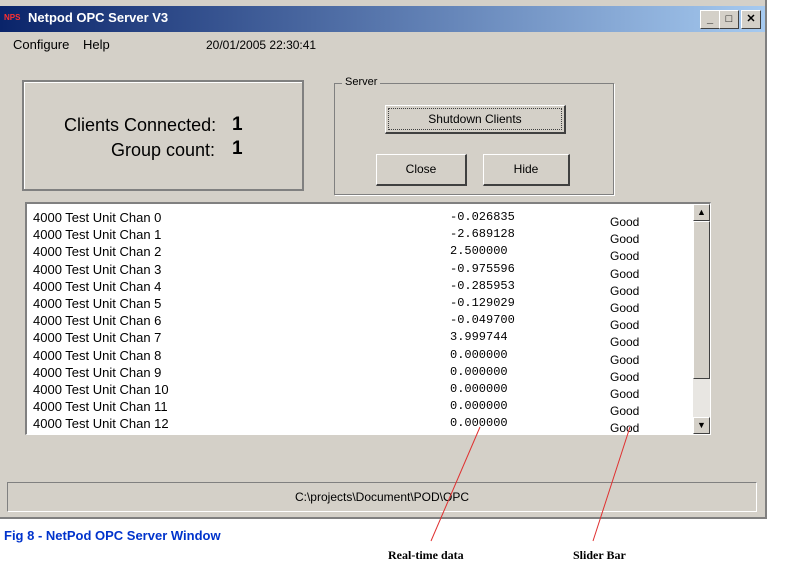 The width and height of the screenshot is (798, 569). I want to click on annotation-leaders, so click(530, 484).